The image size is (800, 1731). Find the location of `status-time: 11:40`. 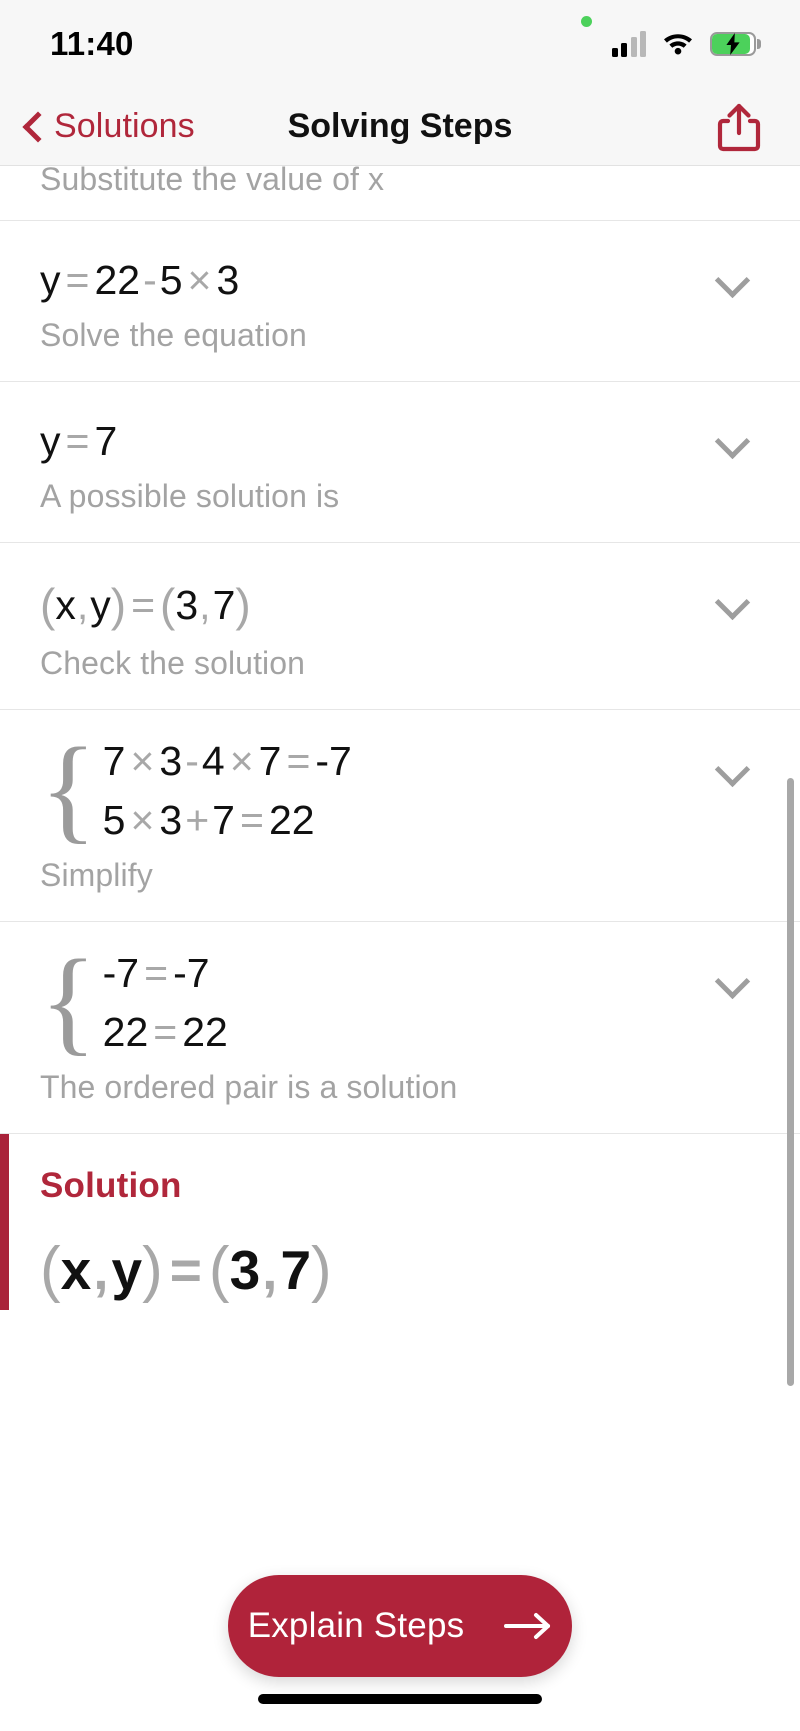

status-time: 11:40 is located at coordinates (92, 43).